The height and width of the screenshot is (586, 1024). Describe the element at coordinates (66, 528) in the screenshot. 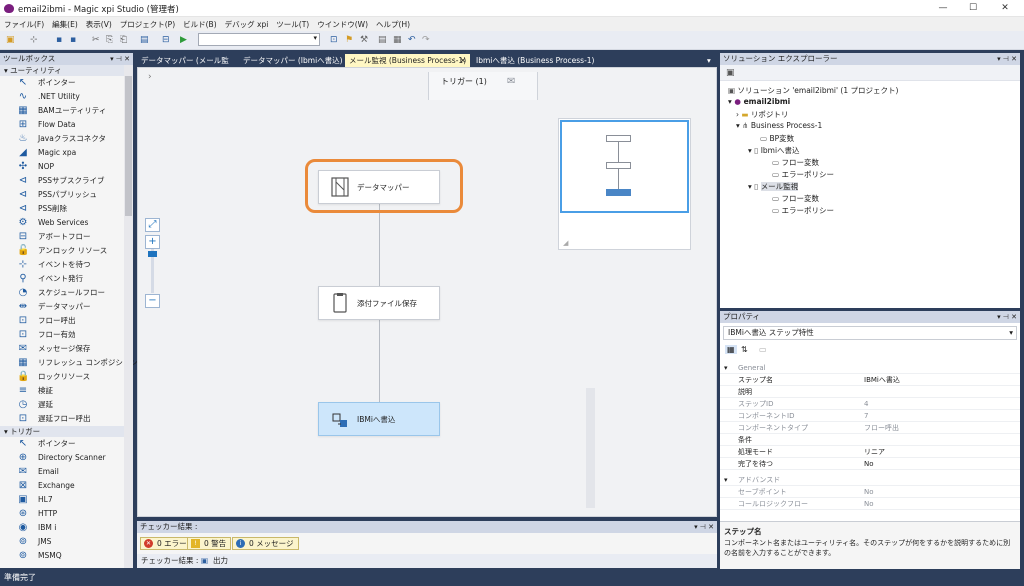

I see `toolbox-item: ◉ IBM i` at that location.